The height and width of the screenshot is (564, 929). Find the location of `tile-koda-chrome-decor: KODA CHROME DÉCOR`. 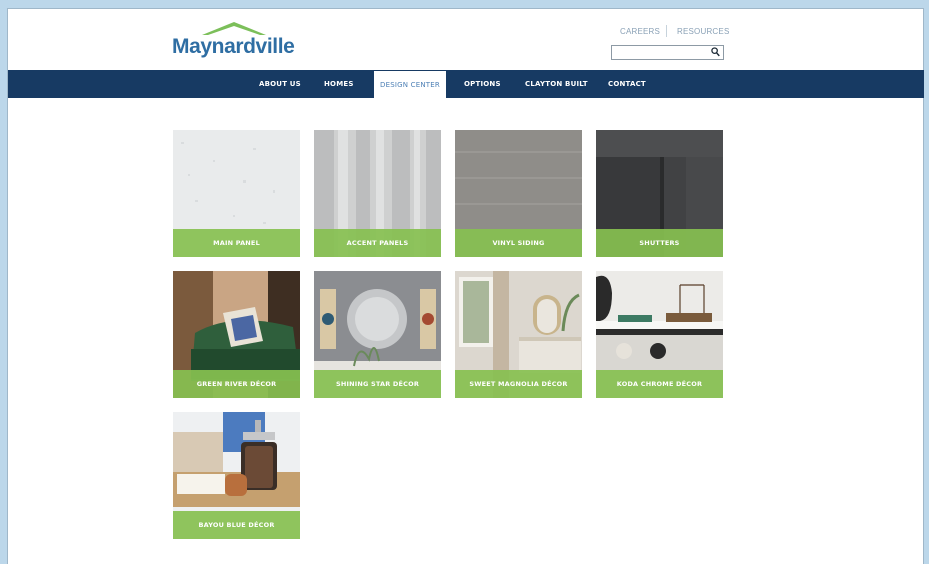

tile-koda-chrome-decor: KODA CHROME DÉCOR is located at coordinates (659, 334).